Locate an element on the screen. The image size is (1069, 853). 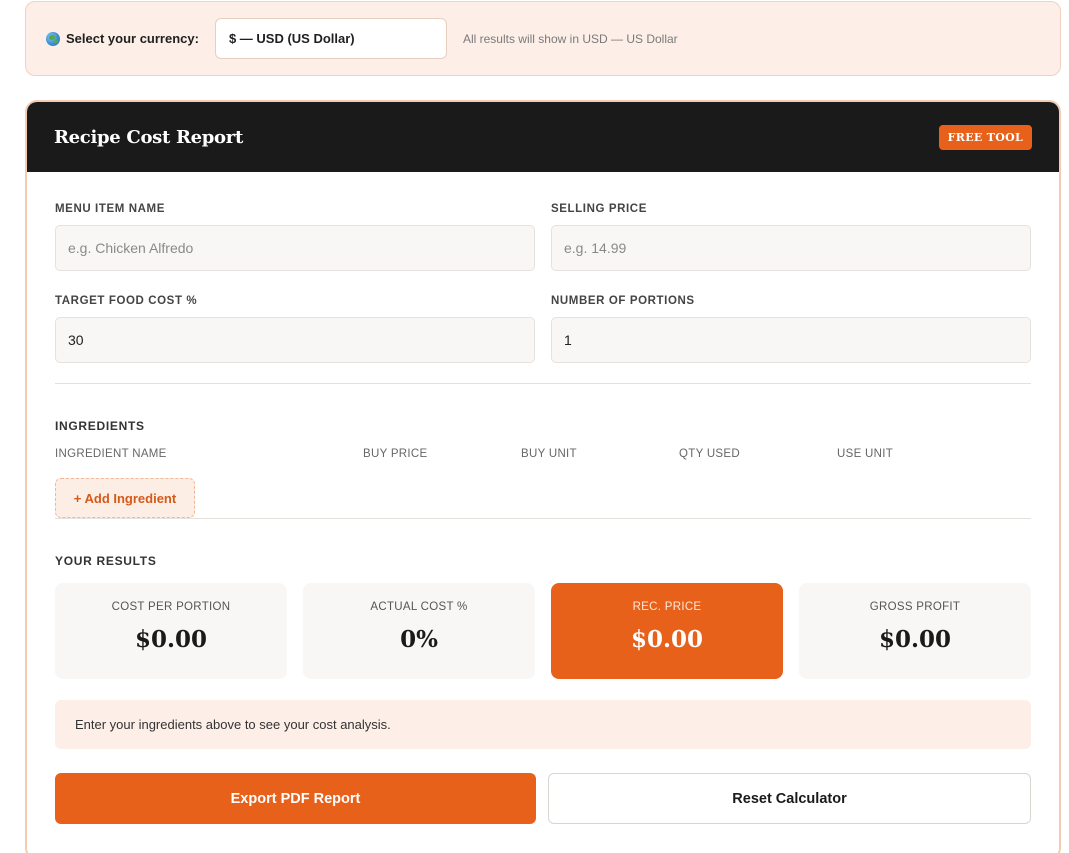
results-title: YOUR RESULTS is located at coordinates (106, 561).